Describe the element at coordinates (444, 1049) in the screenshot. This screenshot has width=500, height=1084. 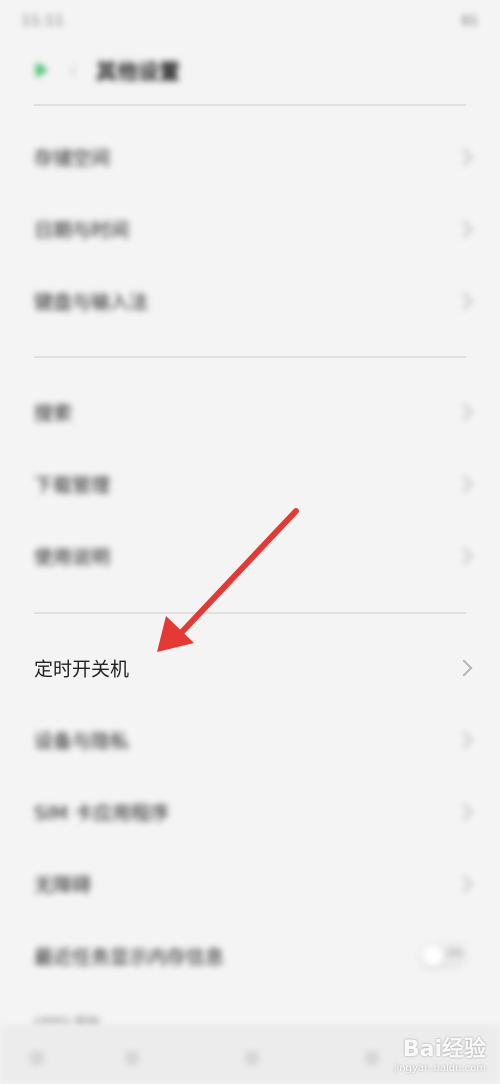
I see `watermark-main: Bai经验` at that location.